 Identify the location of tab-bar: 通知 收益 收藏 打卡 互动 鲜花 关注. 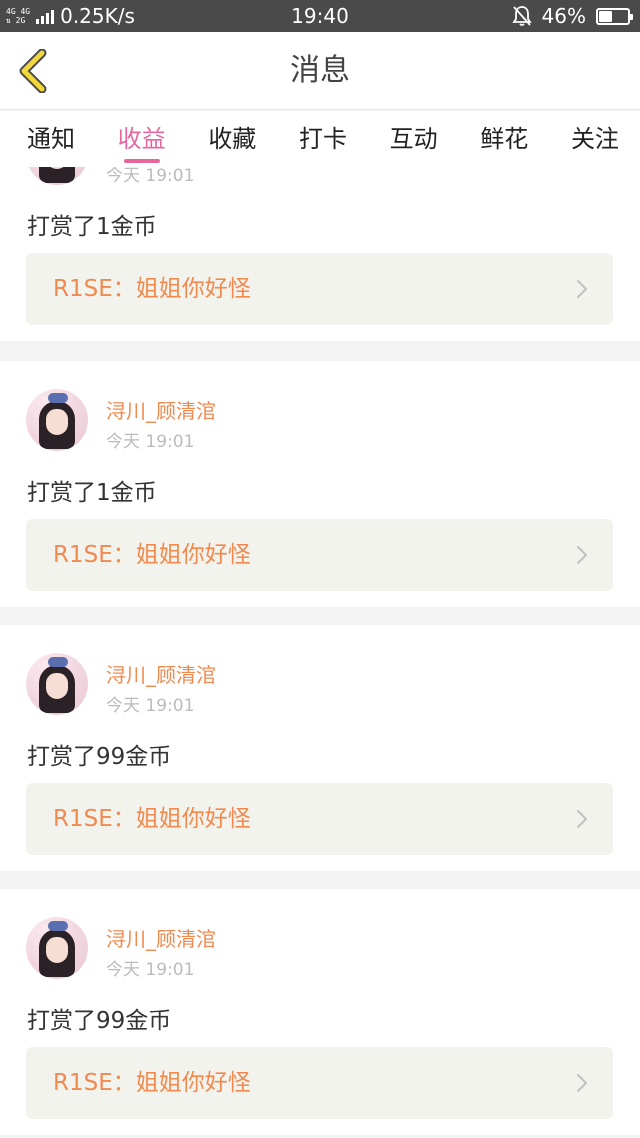
(320, 139).